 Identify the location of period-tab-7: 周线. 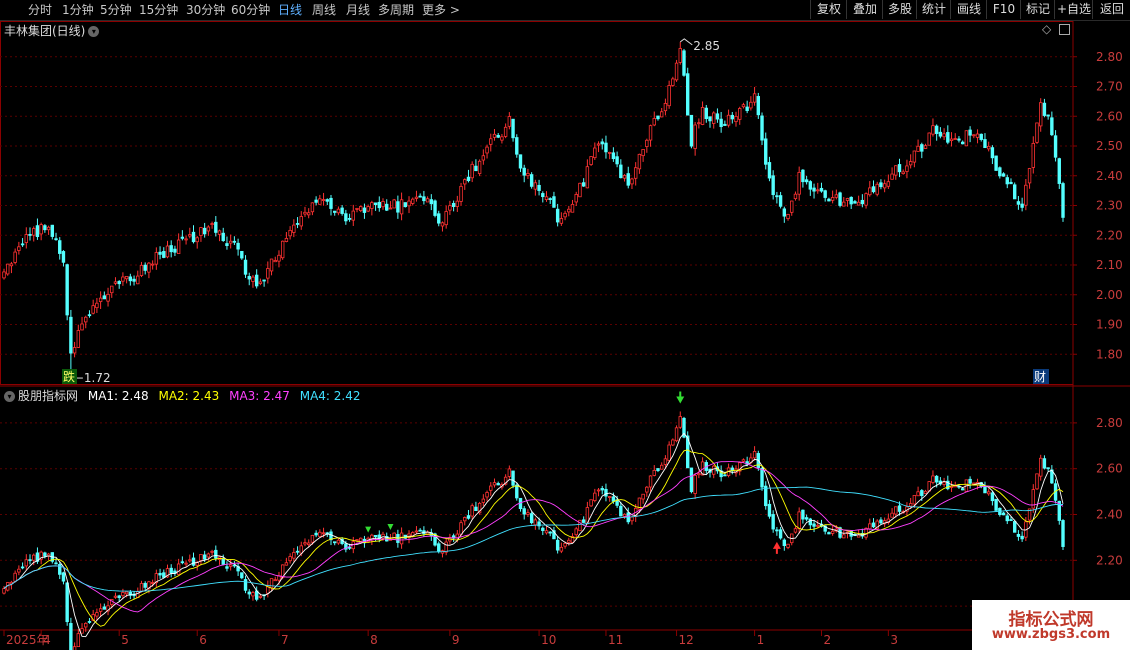
(324, 10).